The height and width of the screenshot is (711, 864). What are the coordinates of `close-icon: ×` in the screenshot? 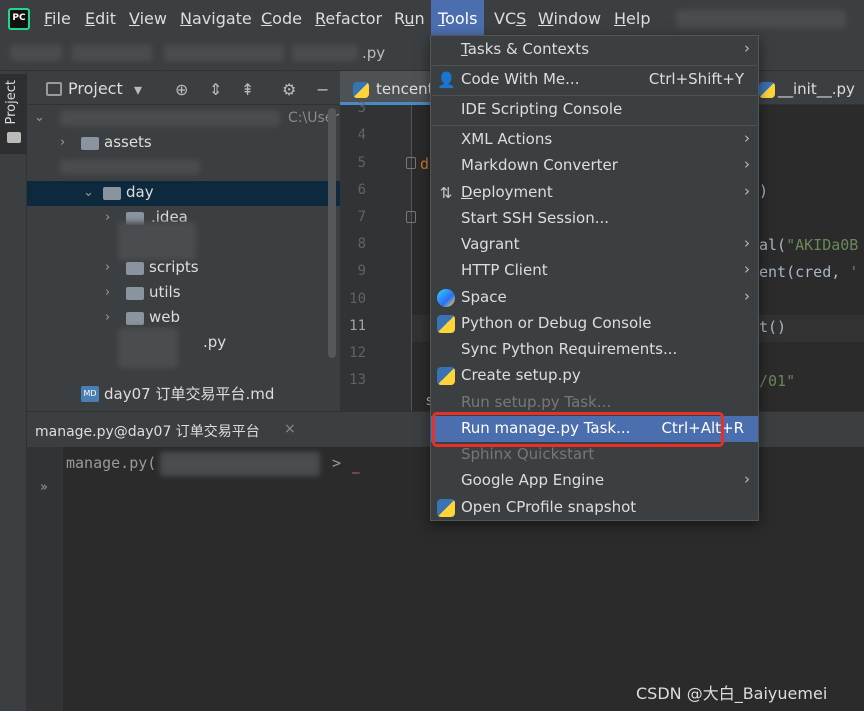 It's located at (290, 429).